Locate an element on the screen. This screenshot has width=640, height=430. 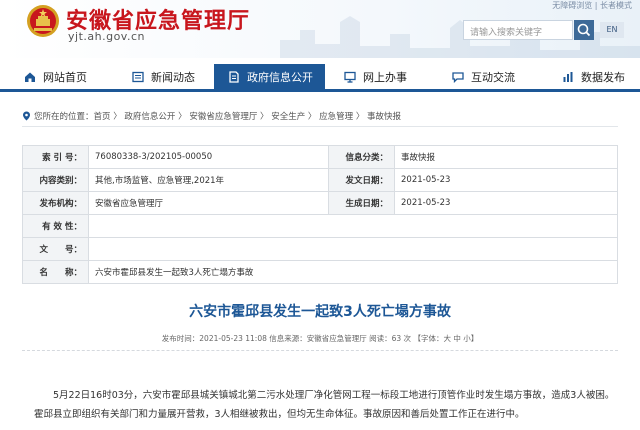
national-emblem-icon is located at coordinates (43, 21).